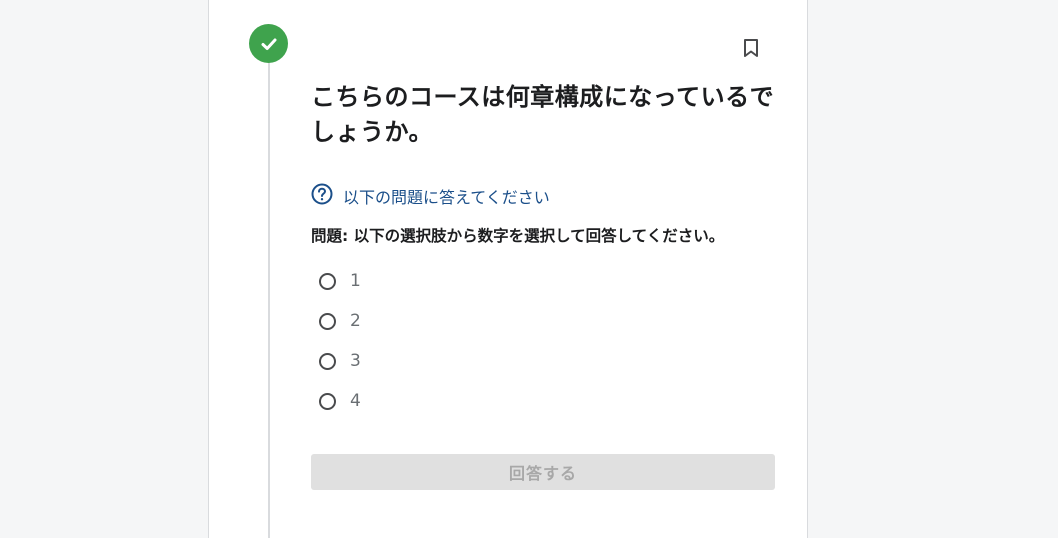 The image size is (1058, 538). Describe the element at coordinates (446, 197) in the screenshot. I see `hint-text: 以下の問題に答えてください` at that location.